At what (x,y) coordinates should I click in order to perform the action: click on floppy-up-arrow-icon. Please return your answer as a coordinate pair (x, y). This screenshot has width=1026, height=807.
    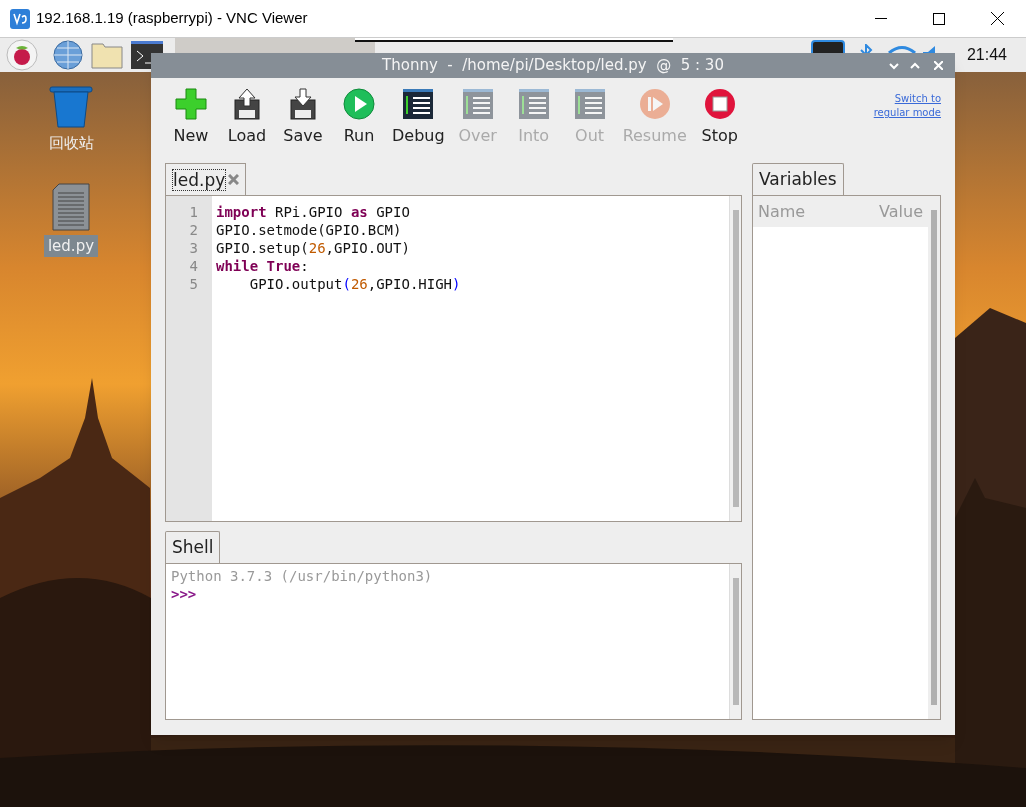
    Looking at the image, I should click on (247, 104).